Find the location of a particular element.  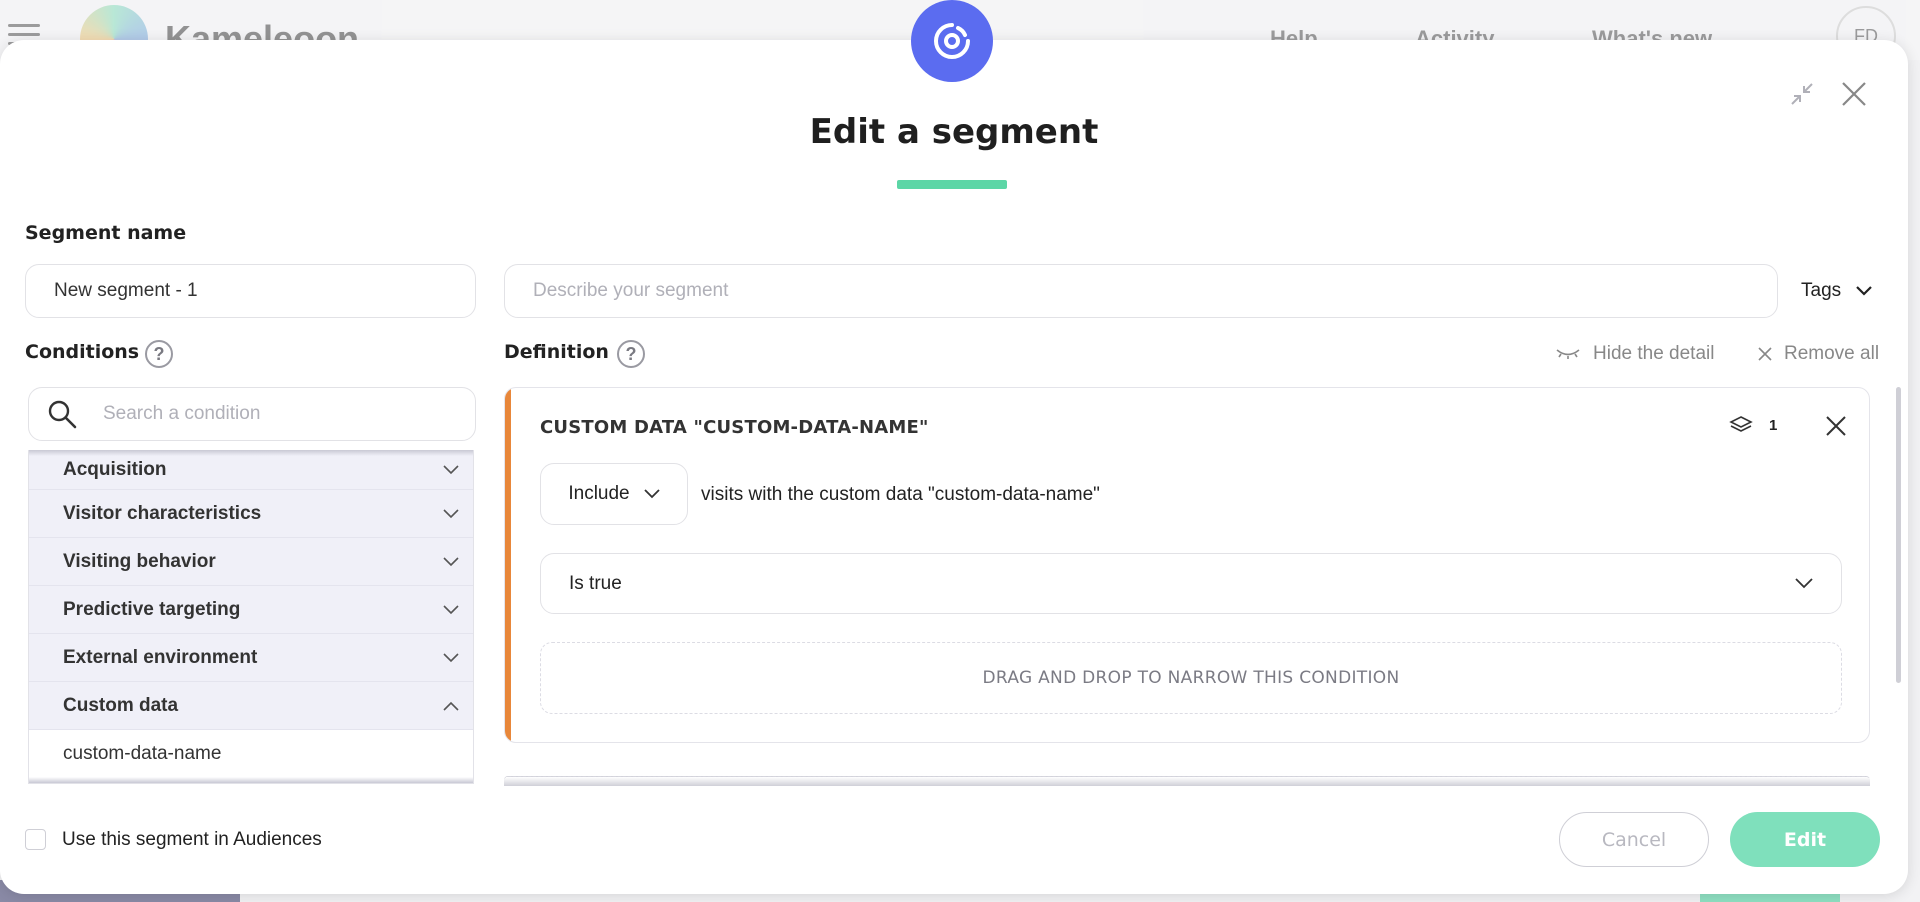

tags-dropdown: Tags is located at coordinates (1837, 291).